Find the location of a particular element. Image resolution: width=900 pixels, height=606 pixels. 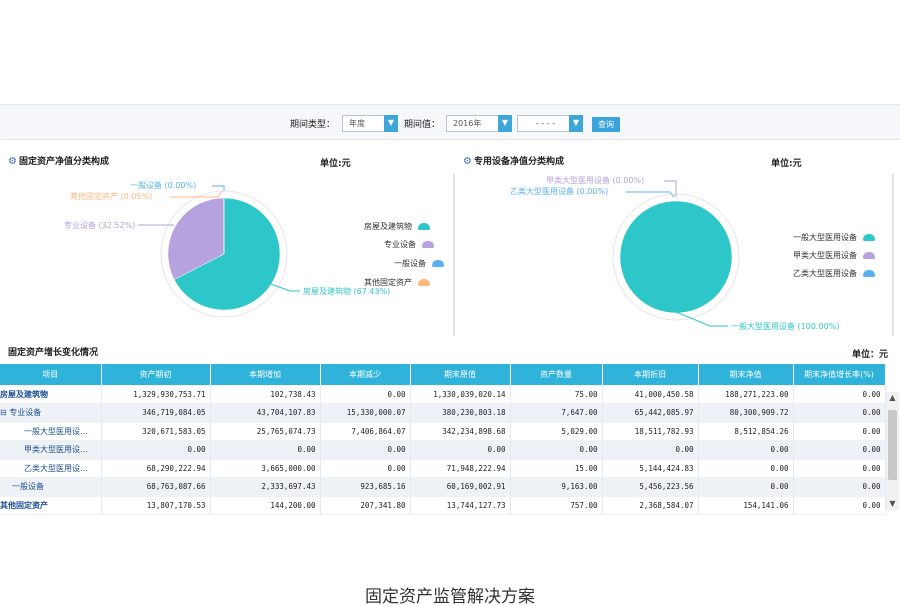

row-item-name: 房屋及建筑物 is located at coordinates (51, 394).